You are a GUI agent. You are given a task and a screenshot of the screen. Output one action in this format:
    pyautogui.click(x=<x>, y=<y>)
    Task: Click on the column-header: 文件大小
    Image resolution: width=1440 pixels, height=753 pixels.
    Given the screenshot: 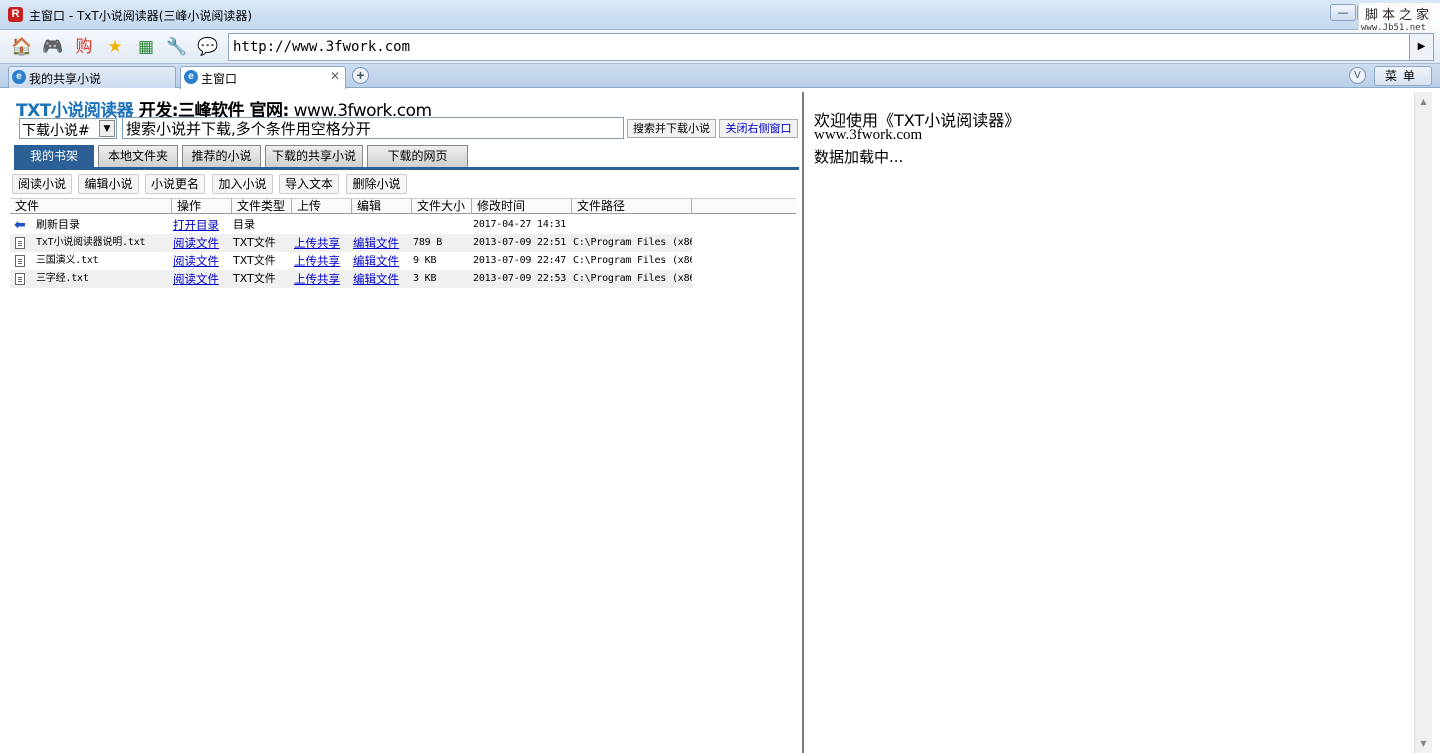 What is the action you would take?
    pyautogui.click(x=442, y=206)
    